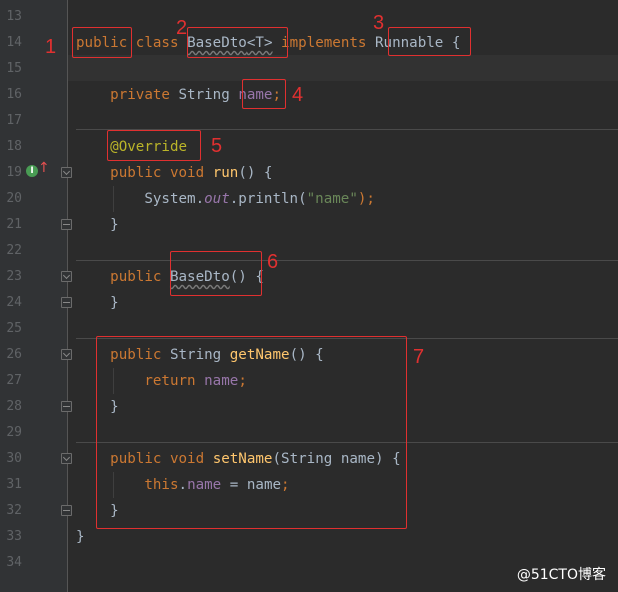 This screenshot has width=618, height=592. What do you see at coordinates (14, 120) in the screenshot?
I see `line-number: 17` at bounding box center [14, 120].